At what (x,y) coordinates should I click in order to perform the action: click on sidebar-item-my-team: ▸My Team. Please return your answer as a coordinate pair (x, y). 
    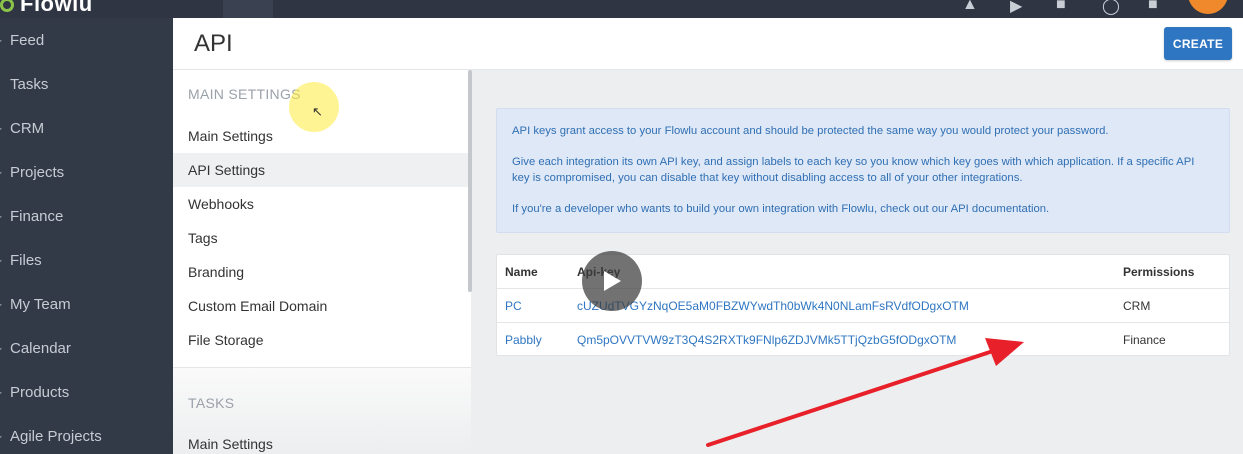
    Looking at the image, I should click on (86, 304).